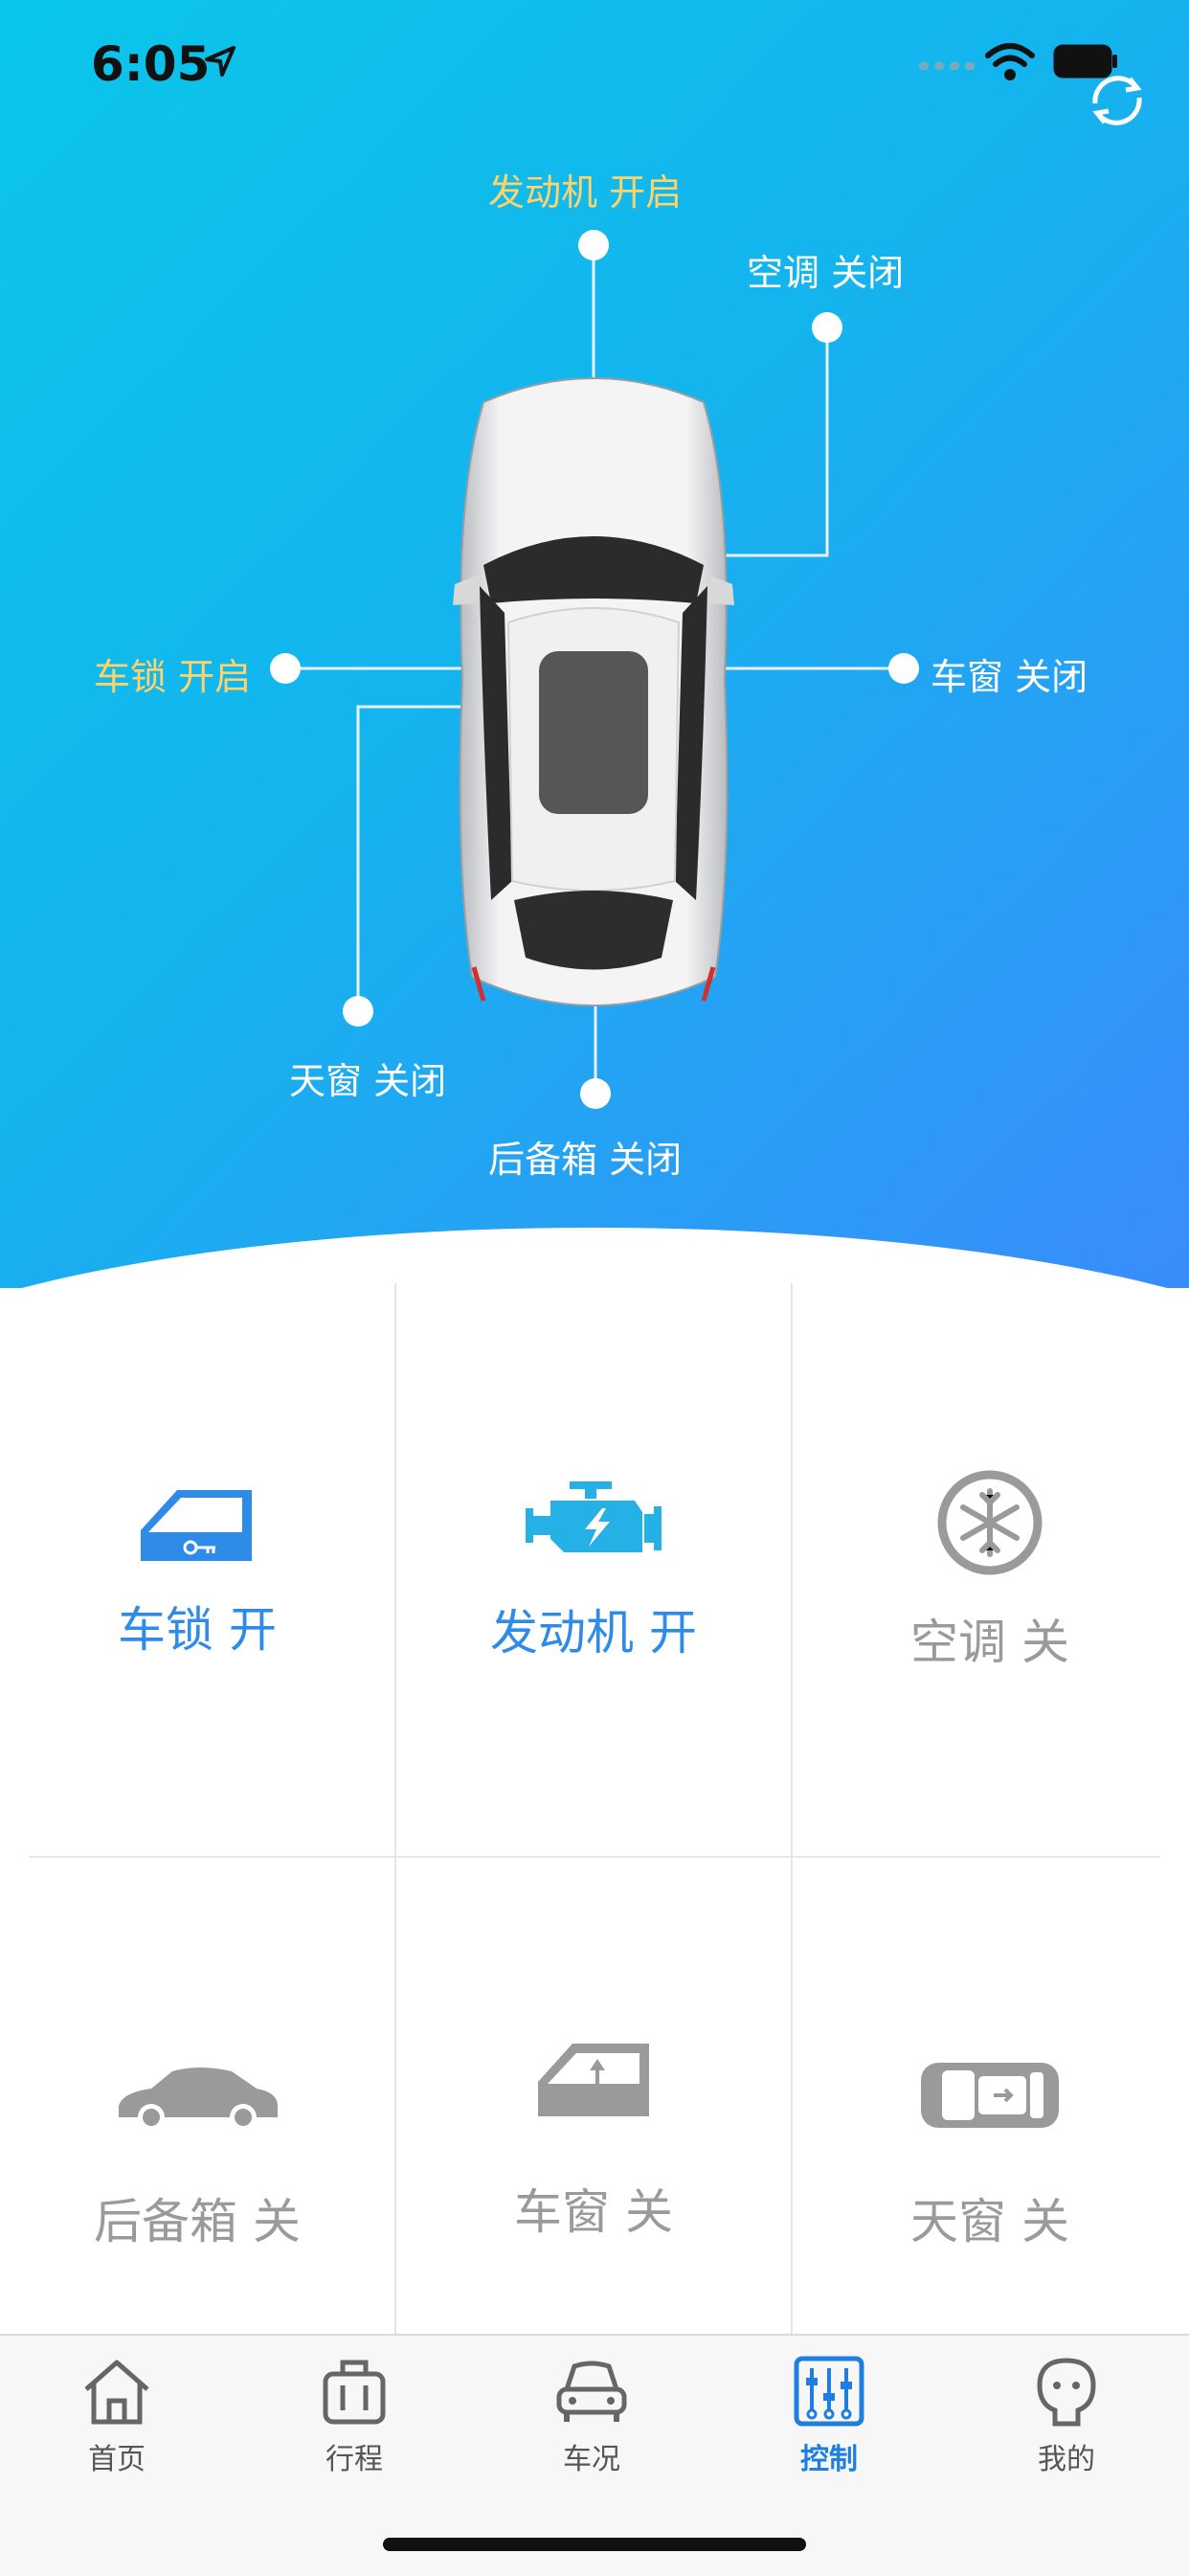  I want to click on sunroof-icon, so click(990, 2095).